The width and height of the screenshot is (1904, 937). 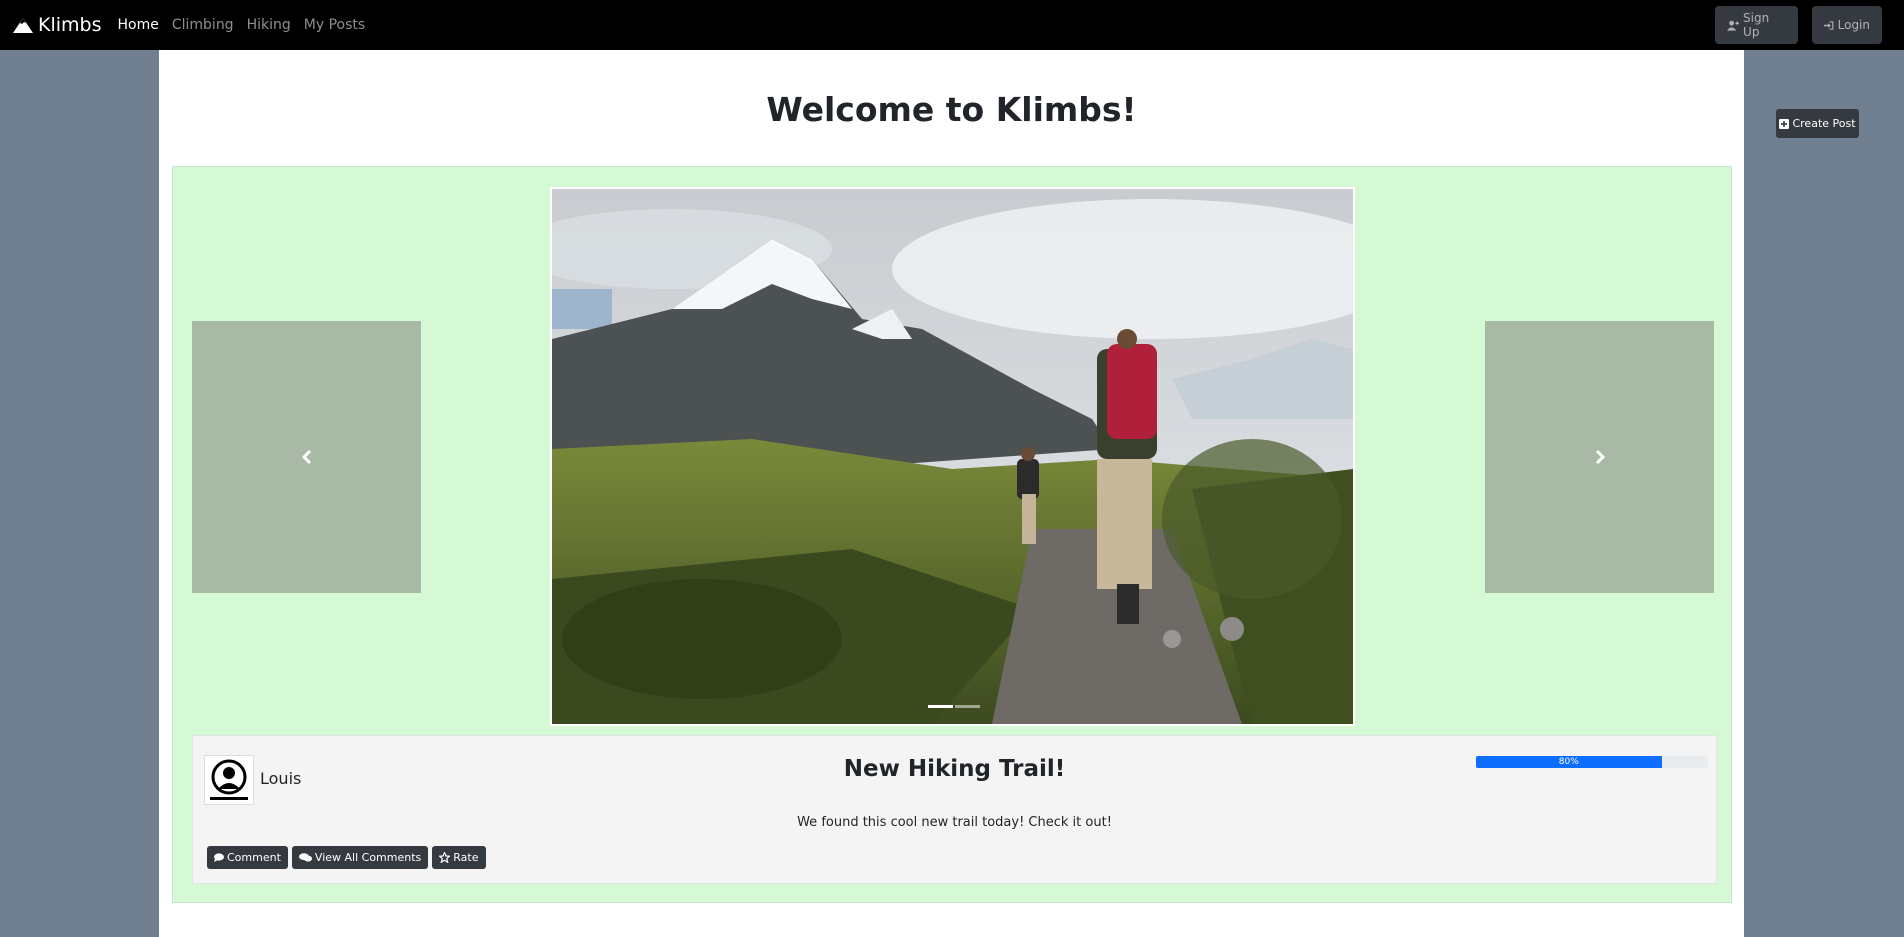 I want to click on rating-progress: 80%, so click(x=1592, y=762).